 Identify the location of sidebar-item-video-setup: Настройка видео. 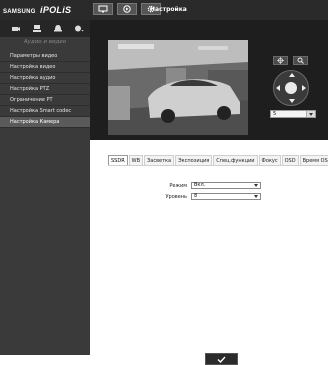
(45, 67).